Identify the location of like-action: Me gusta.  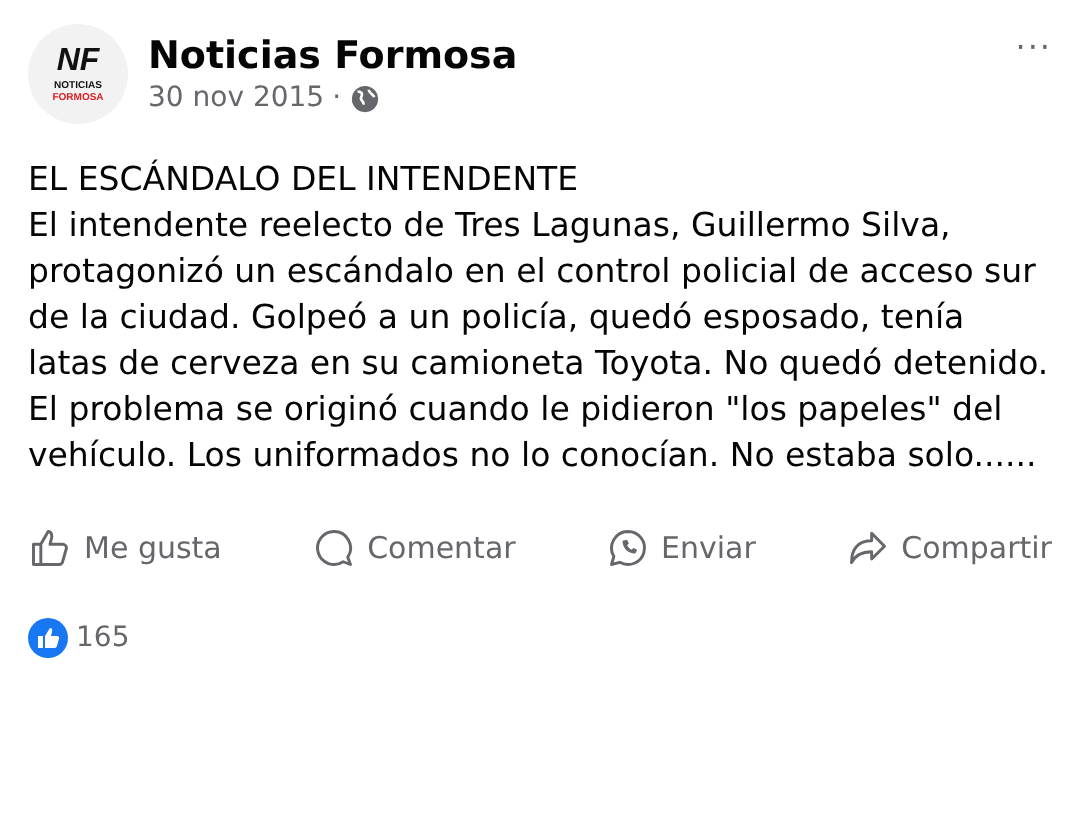
(125, 548).